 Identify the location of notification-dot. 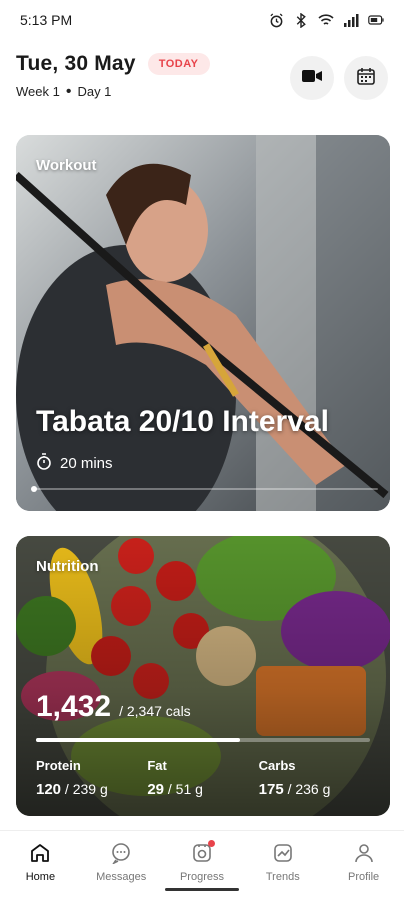
(211, 843).